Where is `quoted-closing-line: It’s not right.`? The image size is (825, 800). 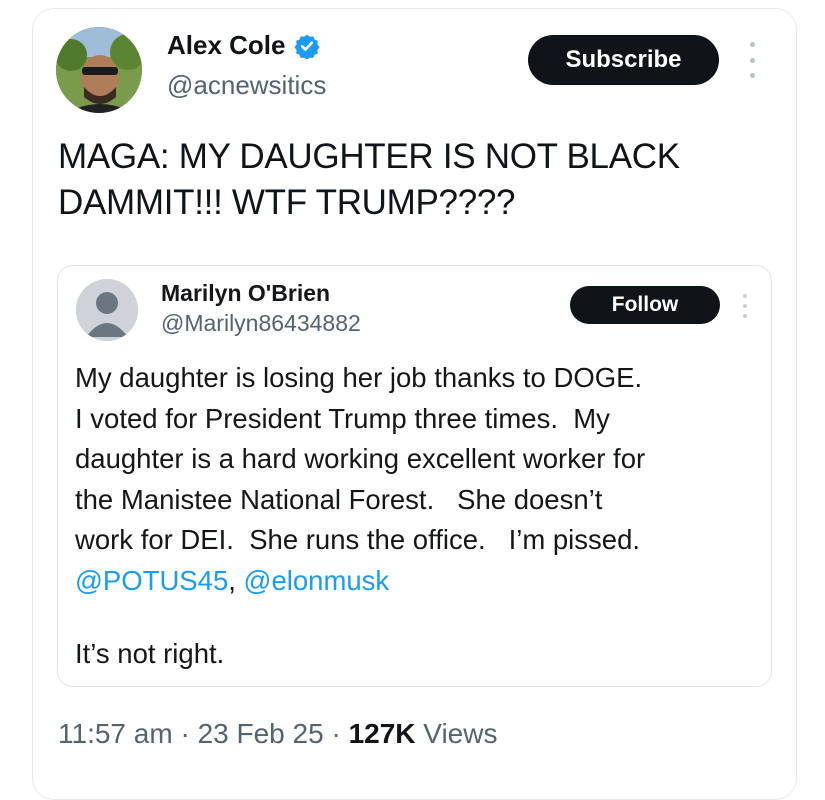
quoted-closing-line: It’s not right. is located at coordinates (150, 653).